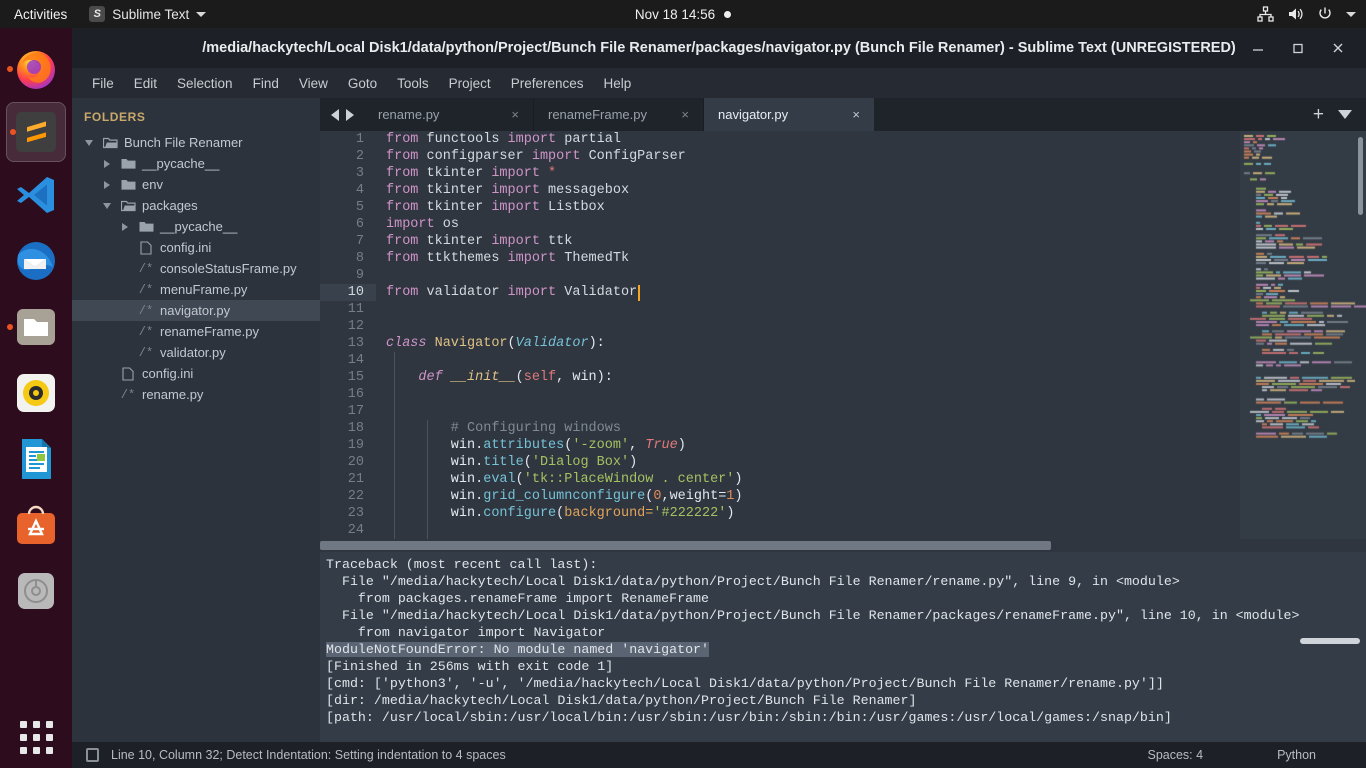 Image resolution: width=1366 pixels, height=768 pixels. I want to click on network-icon, so click(1265, 14).